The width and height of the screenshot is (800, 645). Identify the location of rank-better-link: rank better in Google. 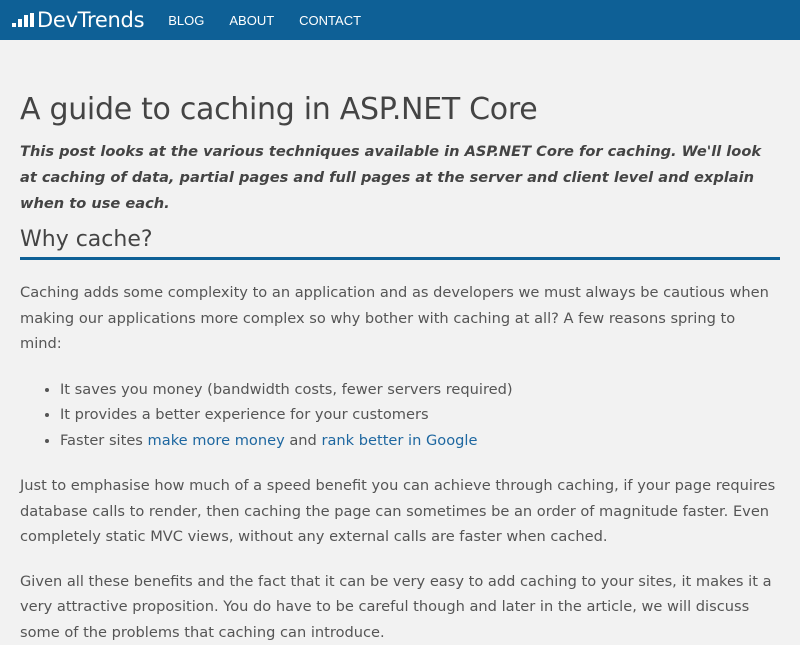
(399, 440).